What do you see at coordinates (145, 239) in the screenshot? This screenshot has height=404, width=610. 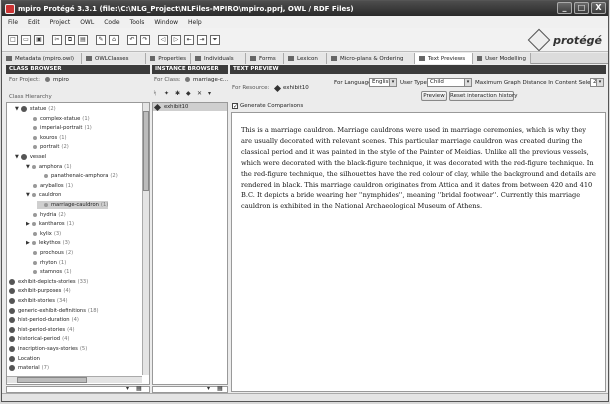 I see `class-tree-vertical-scrollbar` at bounding box center [145, 239].